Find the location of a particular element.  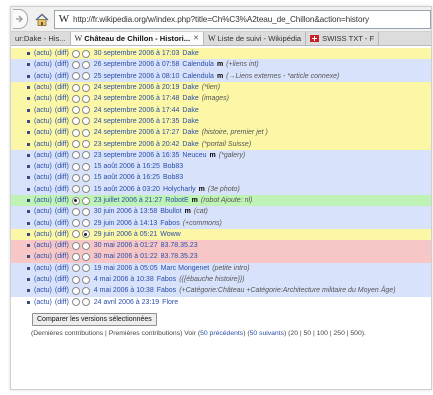

revision-user-link: Fabos is located at coordinates (169, 223).